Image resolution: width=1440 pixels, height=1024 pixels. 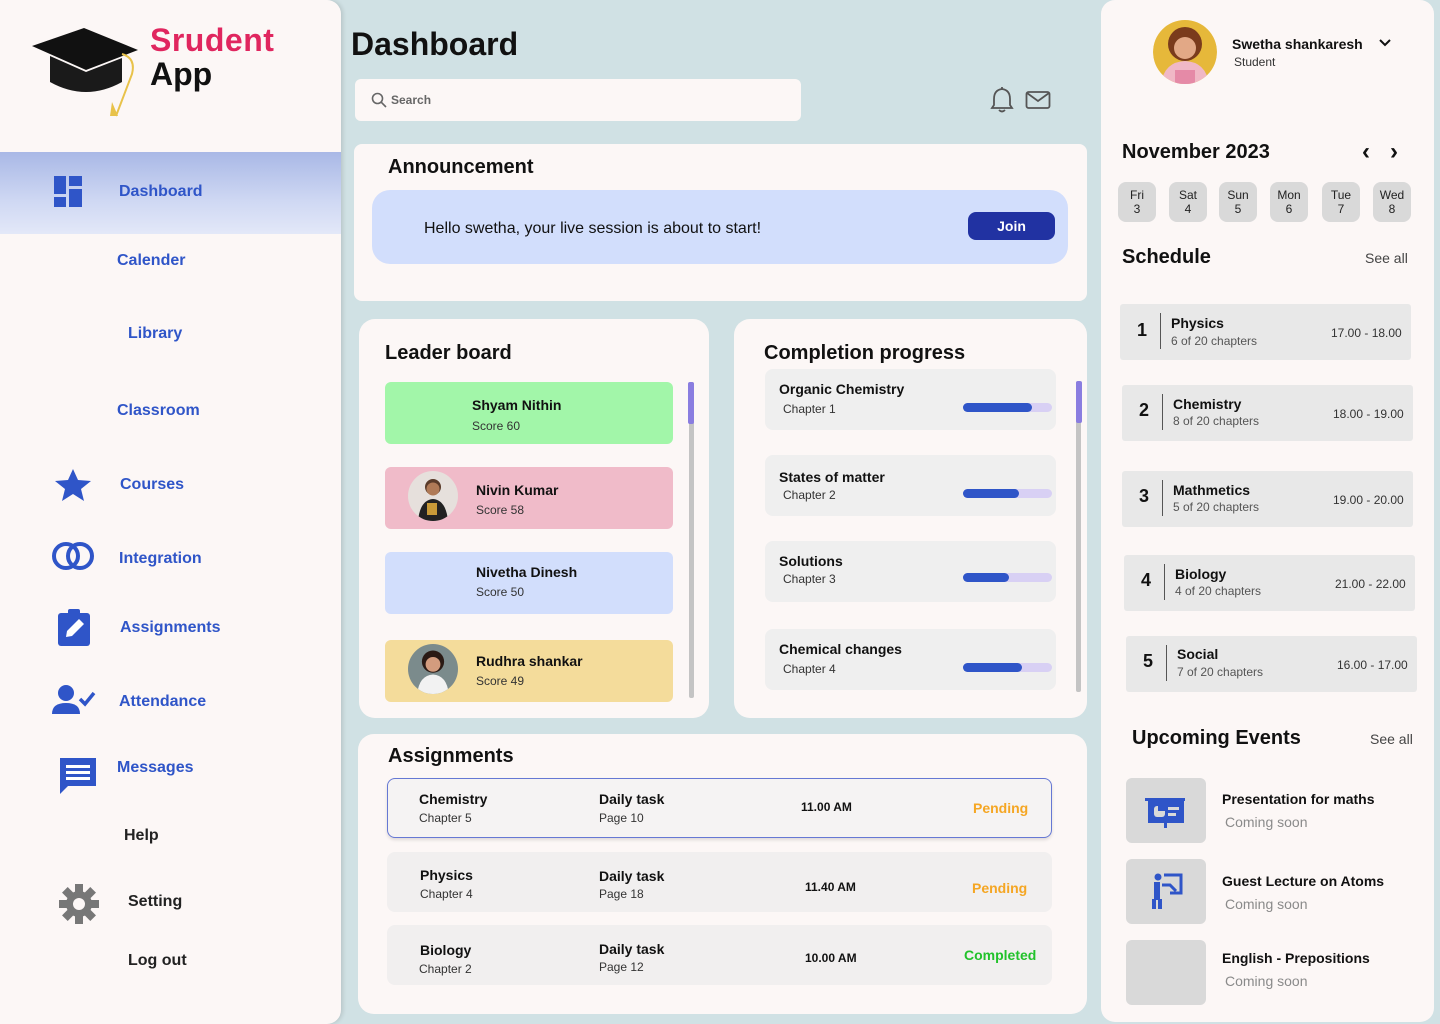 What do you see at coordinates (1370, 584) in the screenshot?
I see `schedule-time: 21.00 - 22.00` at bounding box center [1370, 584].